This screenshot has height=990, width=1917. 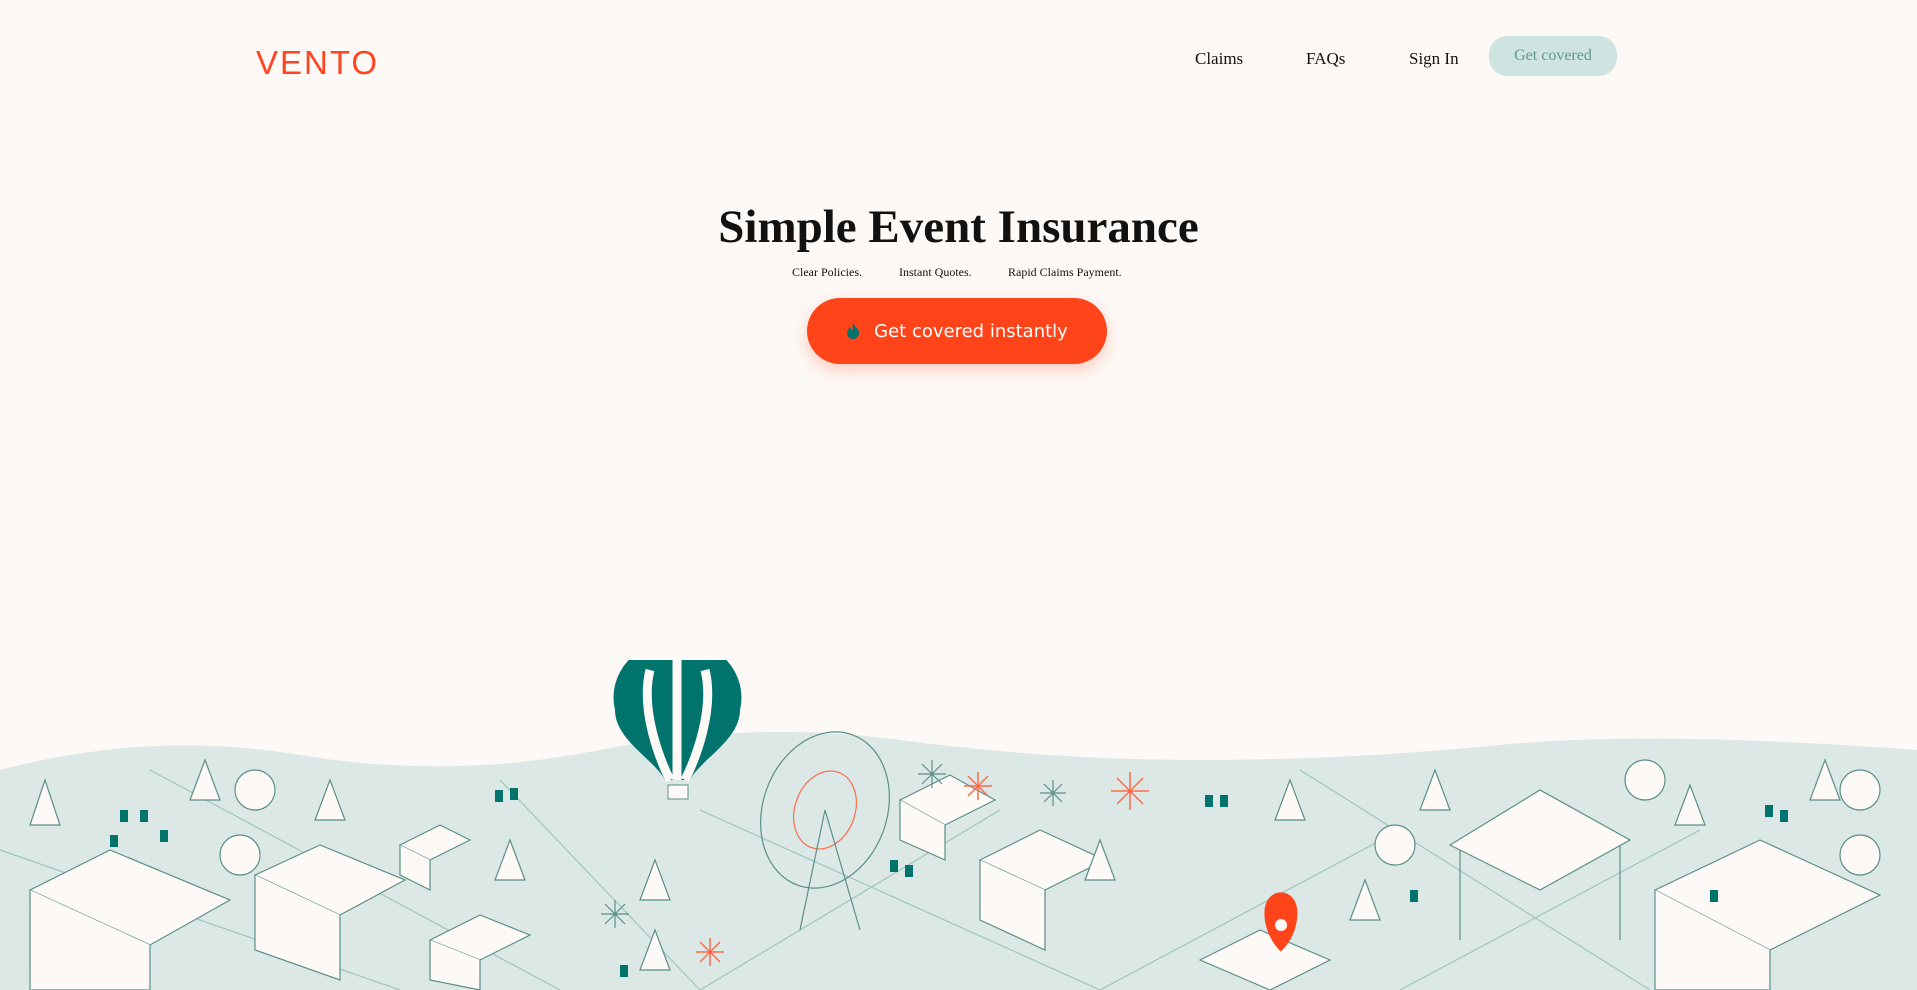 I want to click on nav-link-faqs: FAQs, so click(x=1325, y=59).